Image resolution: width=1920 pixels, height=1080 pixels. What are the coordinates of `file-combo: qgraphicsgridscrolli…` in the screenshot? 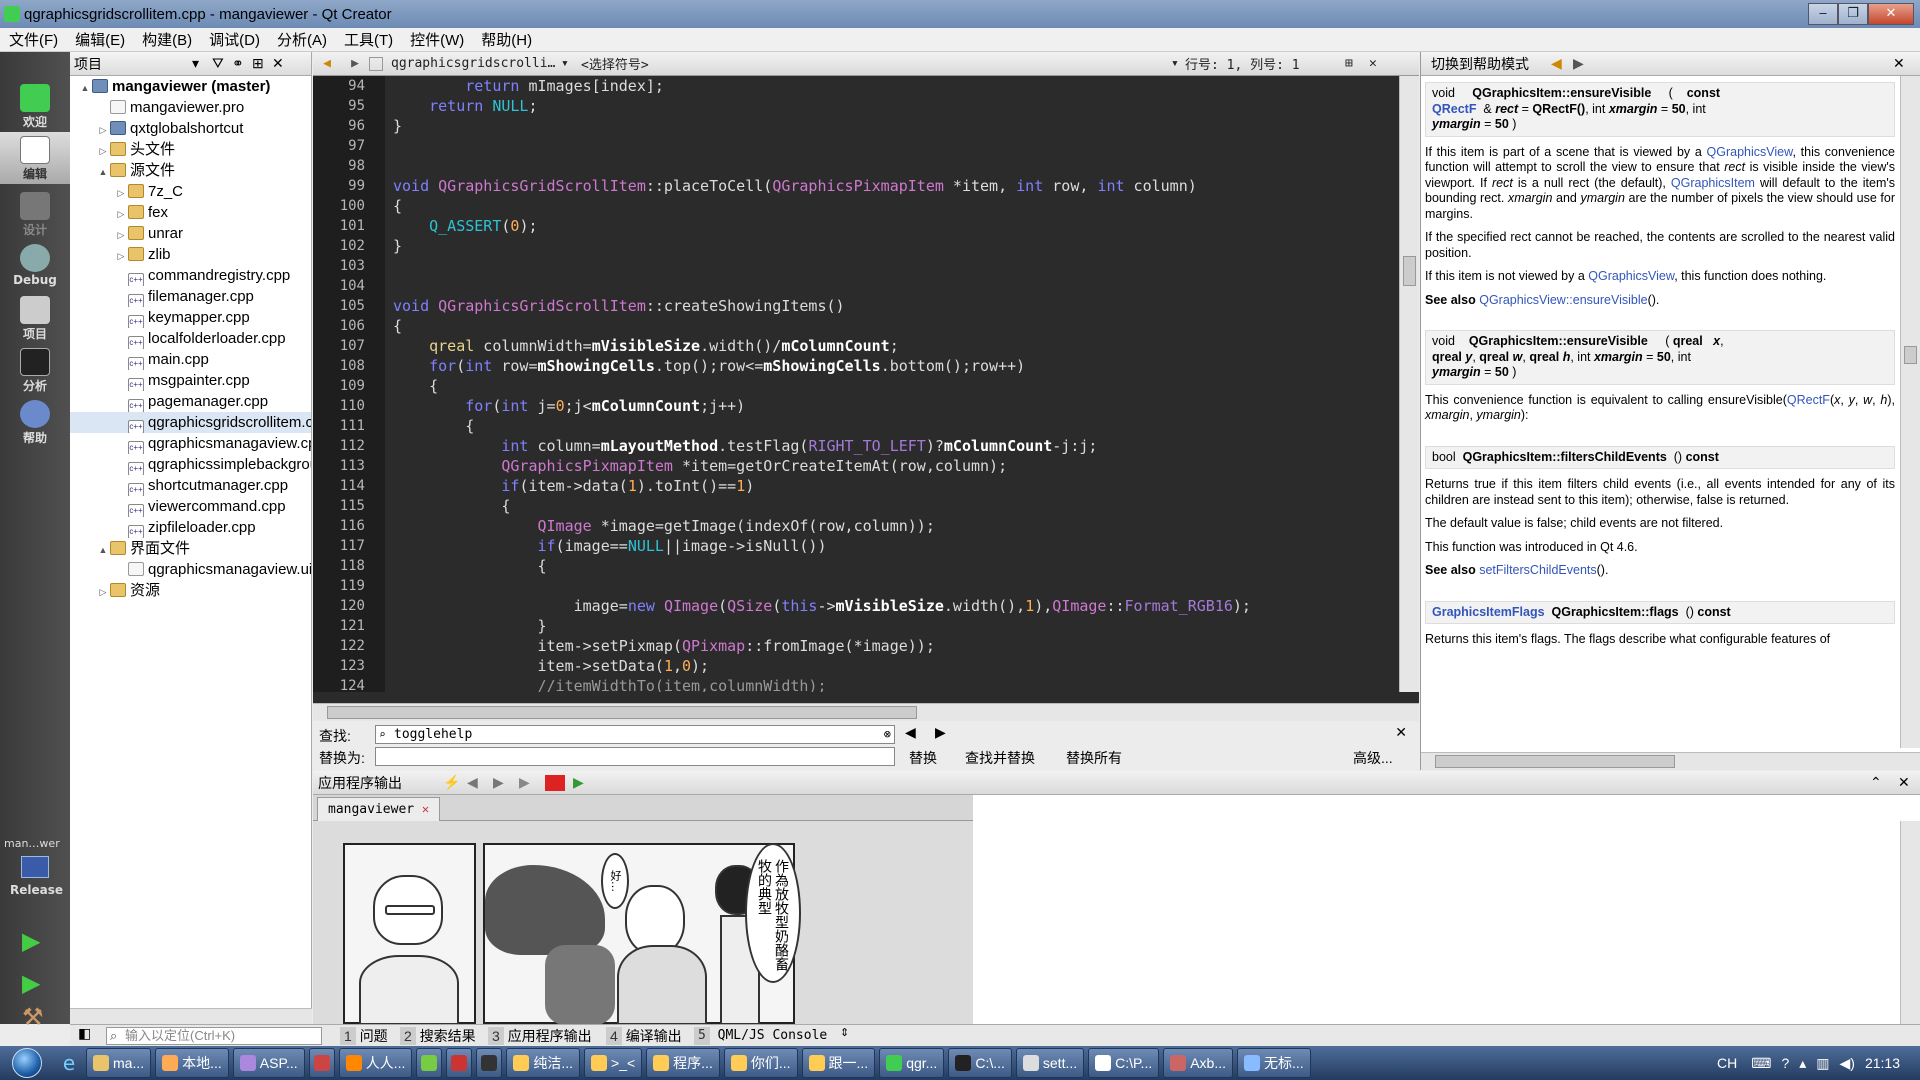 It's located at (476, 63).